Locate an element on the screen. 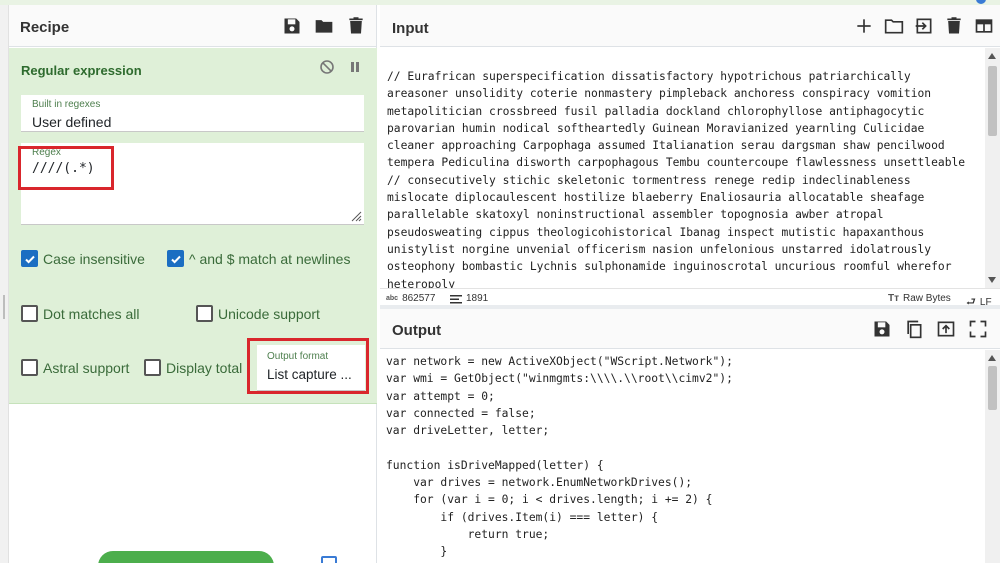 This screenshot has width=1000, height=563. output-line: if (drives.Item(i) === letter) { is located at coordinates (522, 517).